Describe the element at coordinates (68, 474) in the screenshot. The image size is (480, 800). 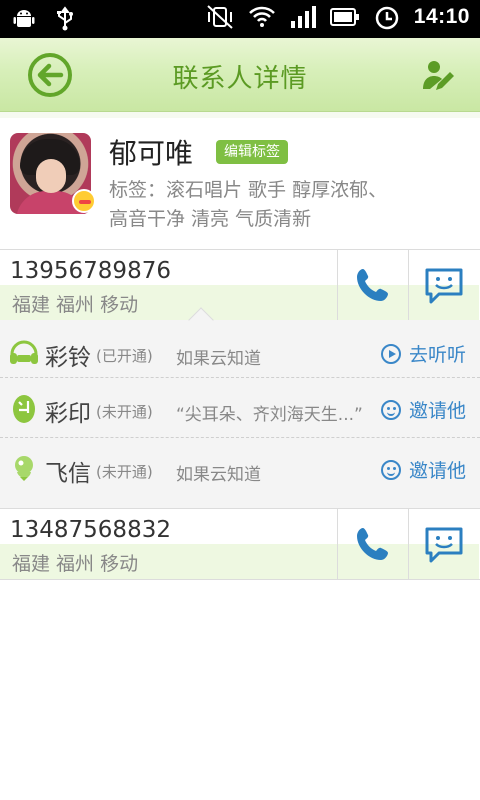
I see `service-name: 飞信` at that location.